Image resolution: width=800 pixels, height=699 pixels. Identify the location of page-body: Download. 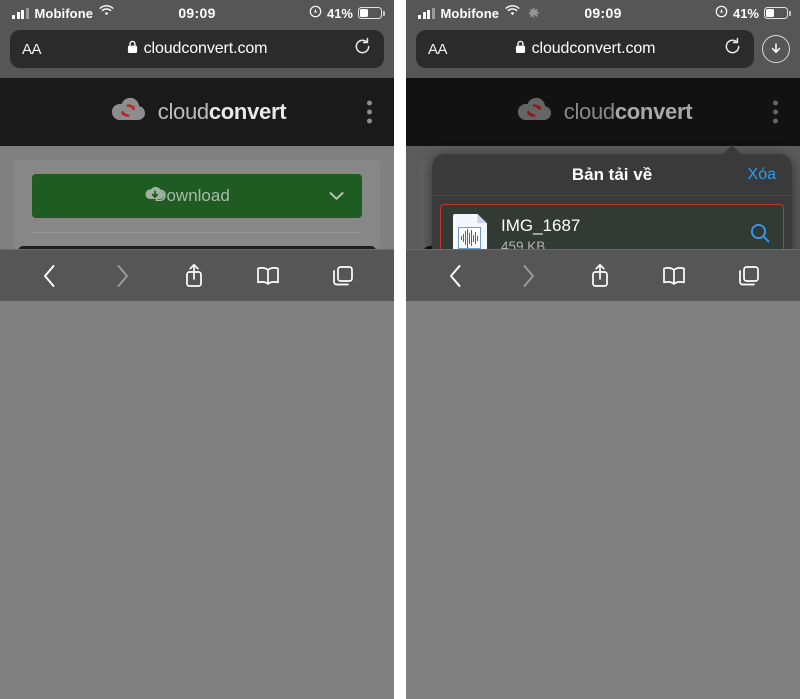
(197, 197).